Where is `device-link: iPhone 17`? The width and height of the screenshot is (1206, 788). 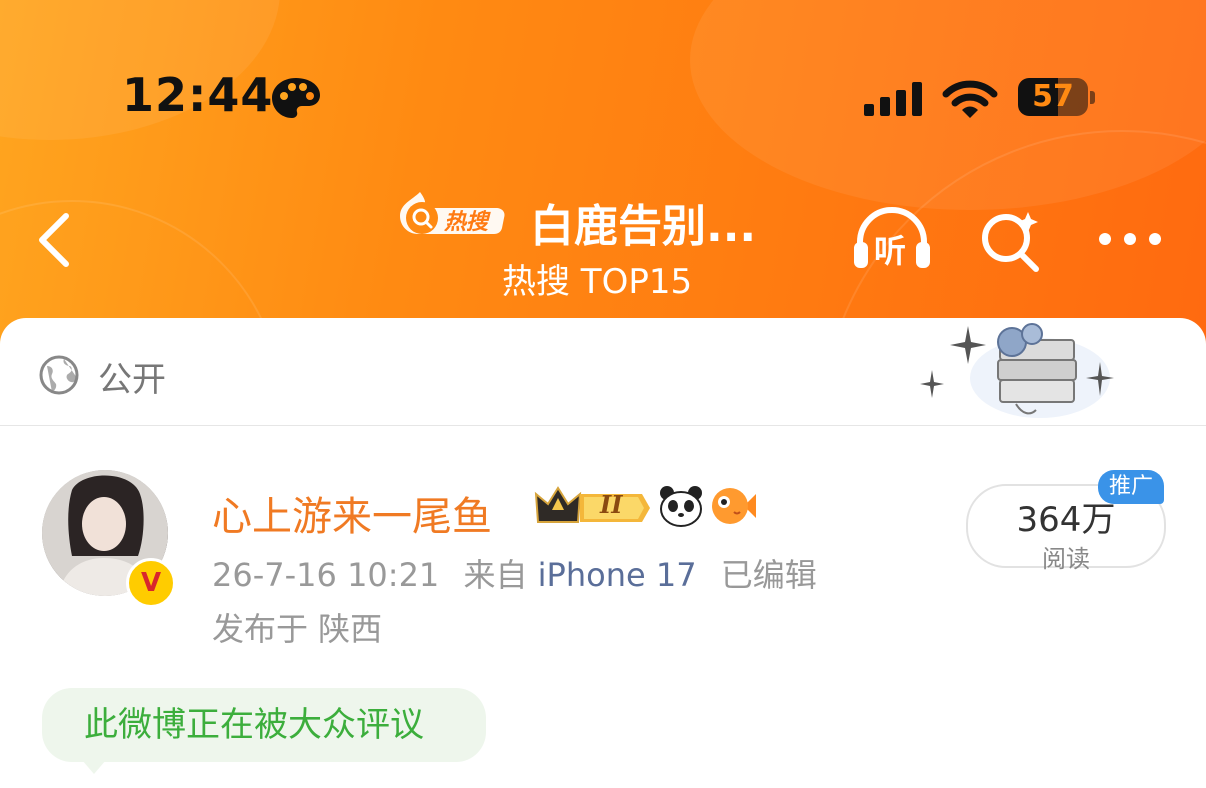
device-link: iPhone 17 is located at coordinates (617, 575).